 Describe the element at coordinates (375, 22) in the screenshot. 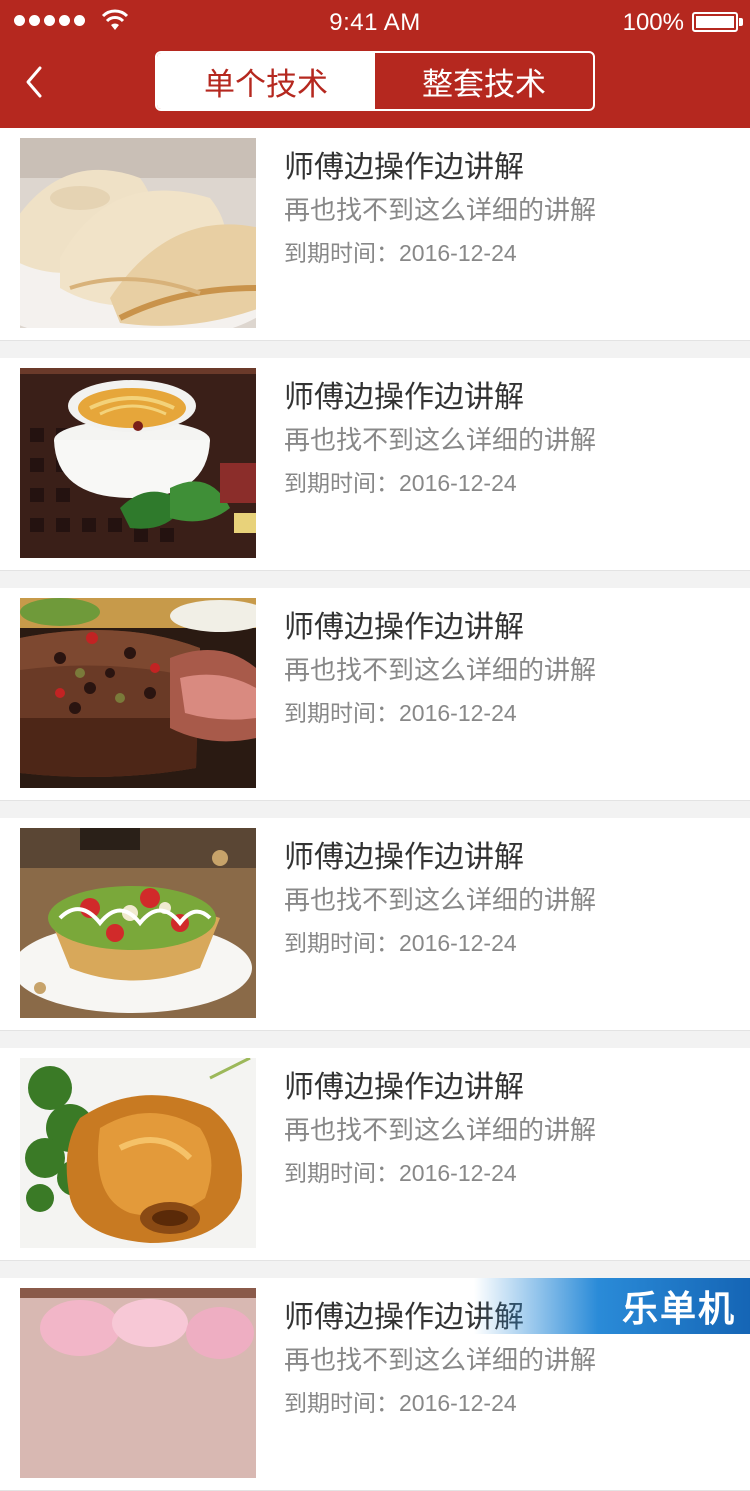

I see `status-bar: 9:41 AM 100%` at that location.